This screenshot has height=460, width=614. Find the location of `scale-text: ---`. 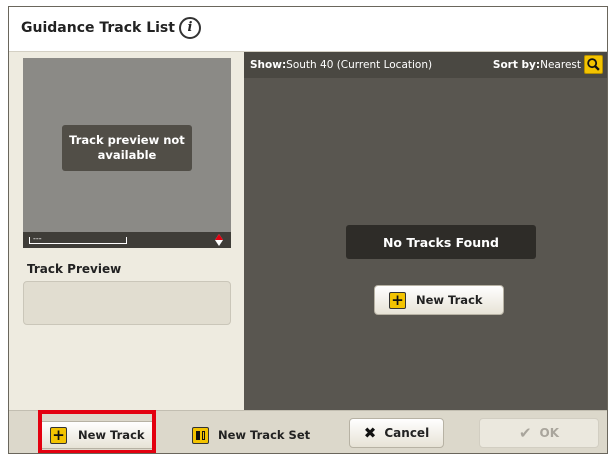

scale-text: --- is located at coordinates (37, 238).